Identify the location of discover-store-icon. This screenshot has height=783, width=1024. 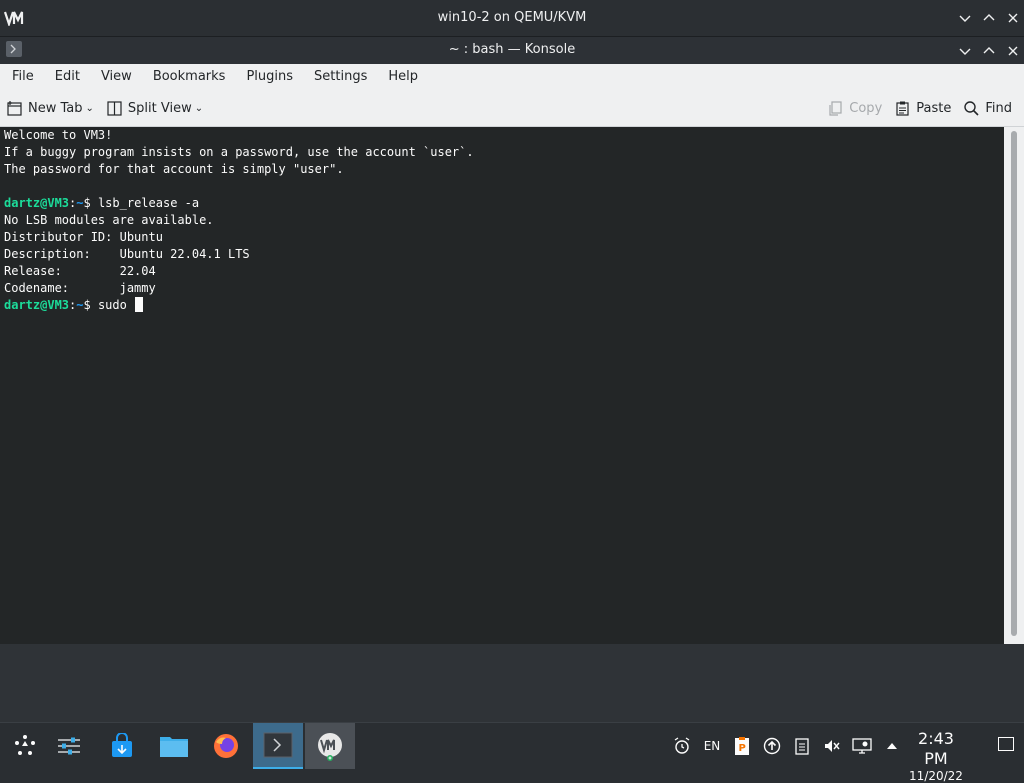
(122, 746).